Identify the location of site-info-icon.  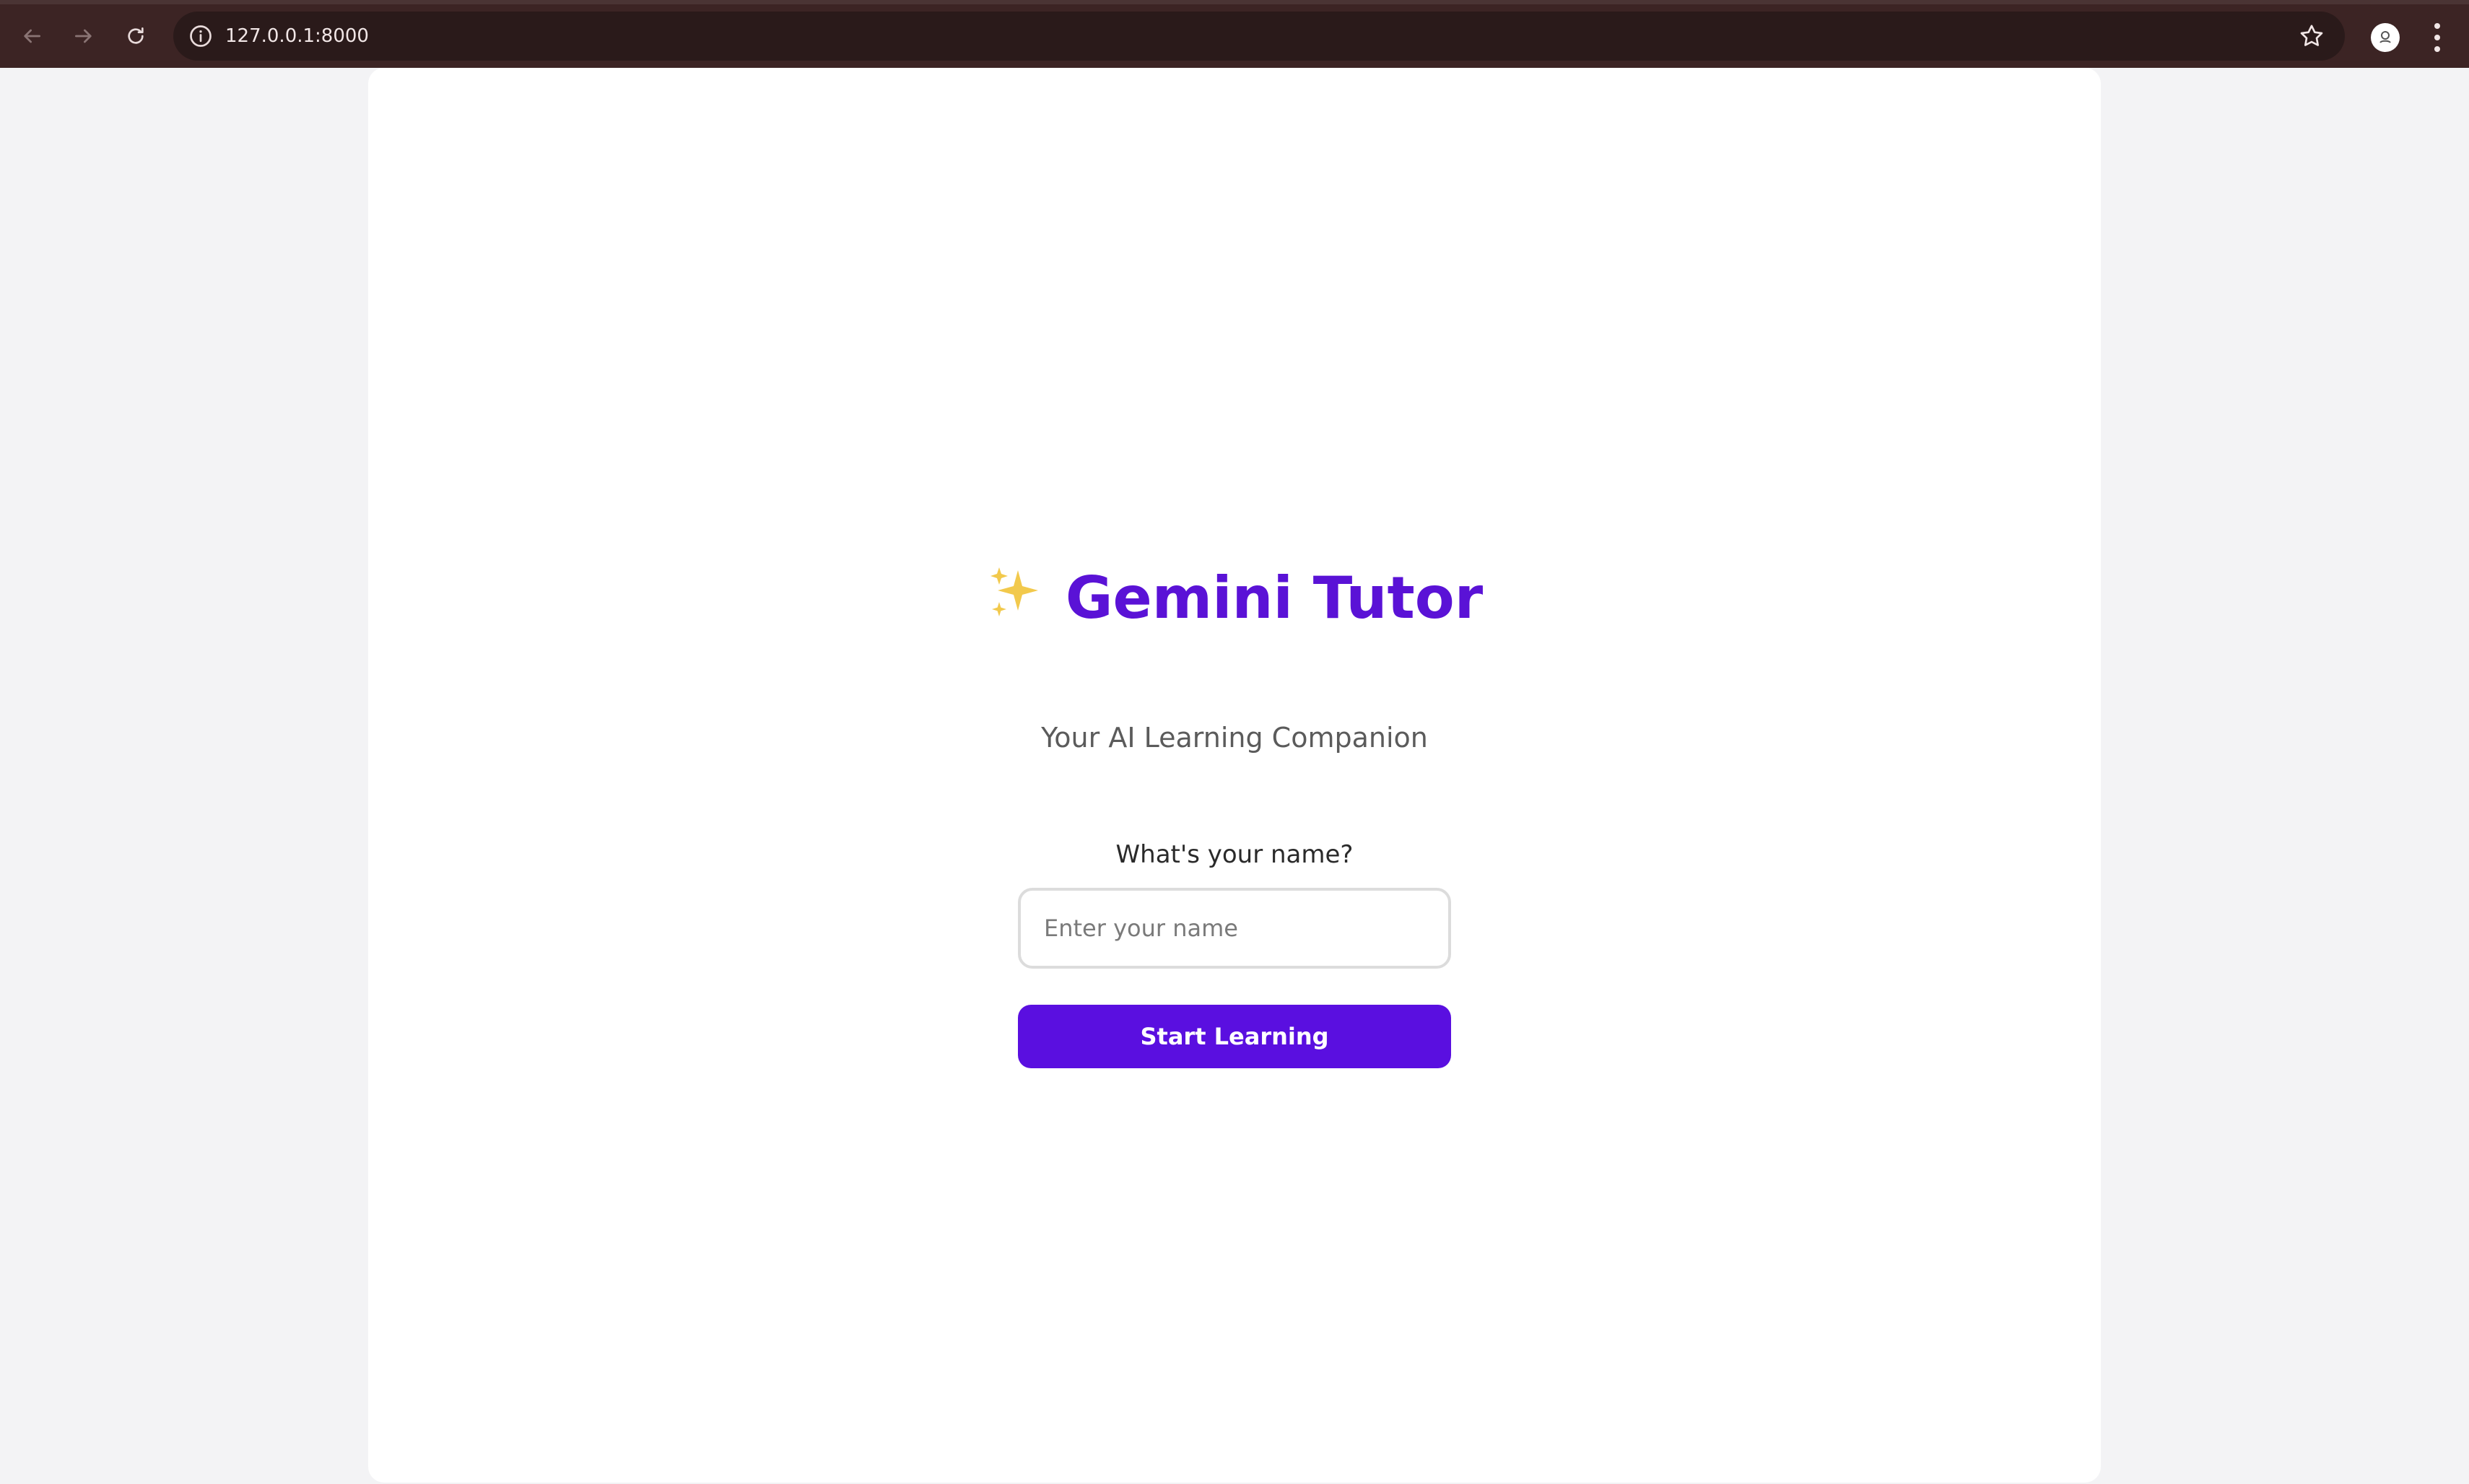
(201, 36).